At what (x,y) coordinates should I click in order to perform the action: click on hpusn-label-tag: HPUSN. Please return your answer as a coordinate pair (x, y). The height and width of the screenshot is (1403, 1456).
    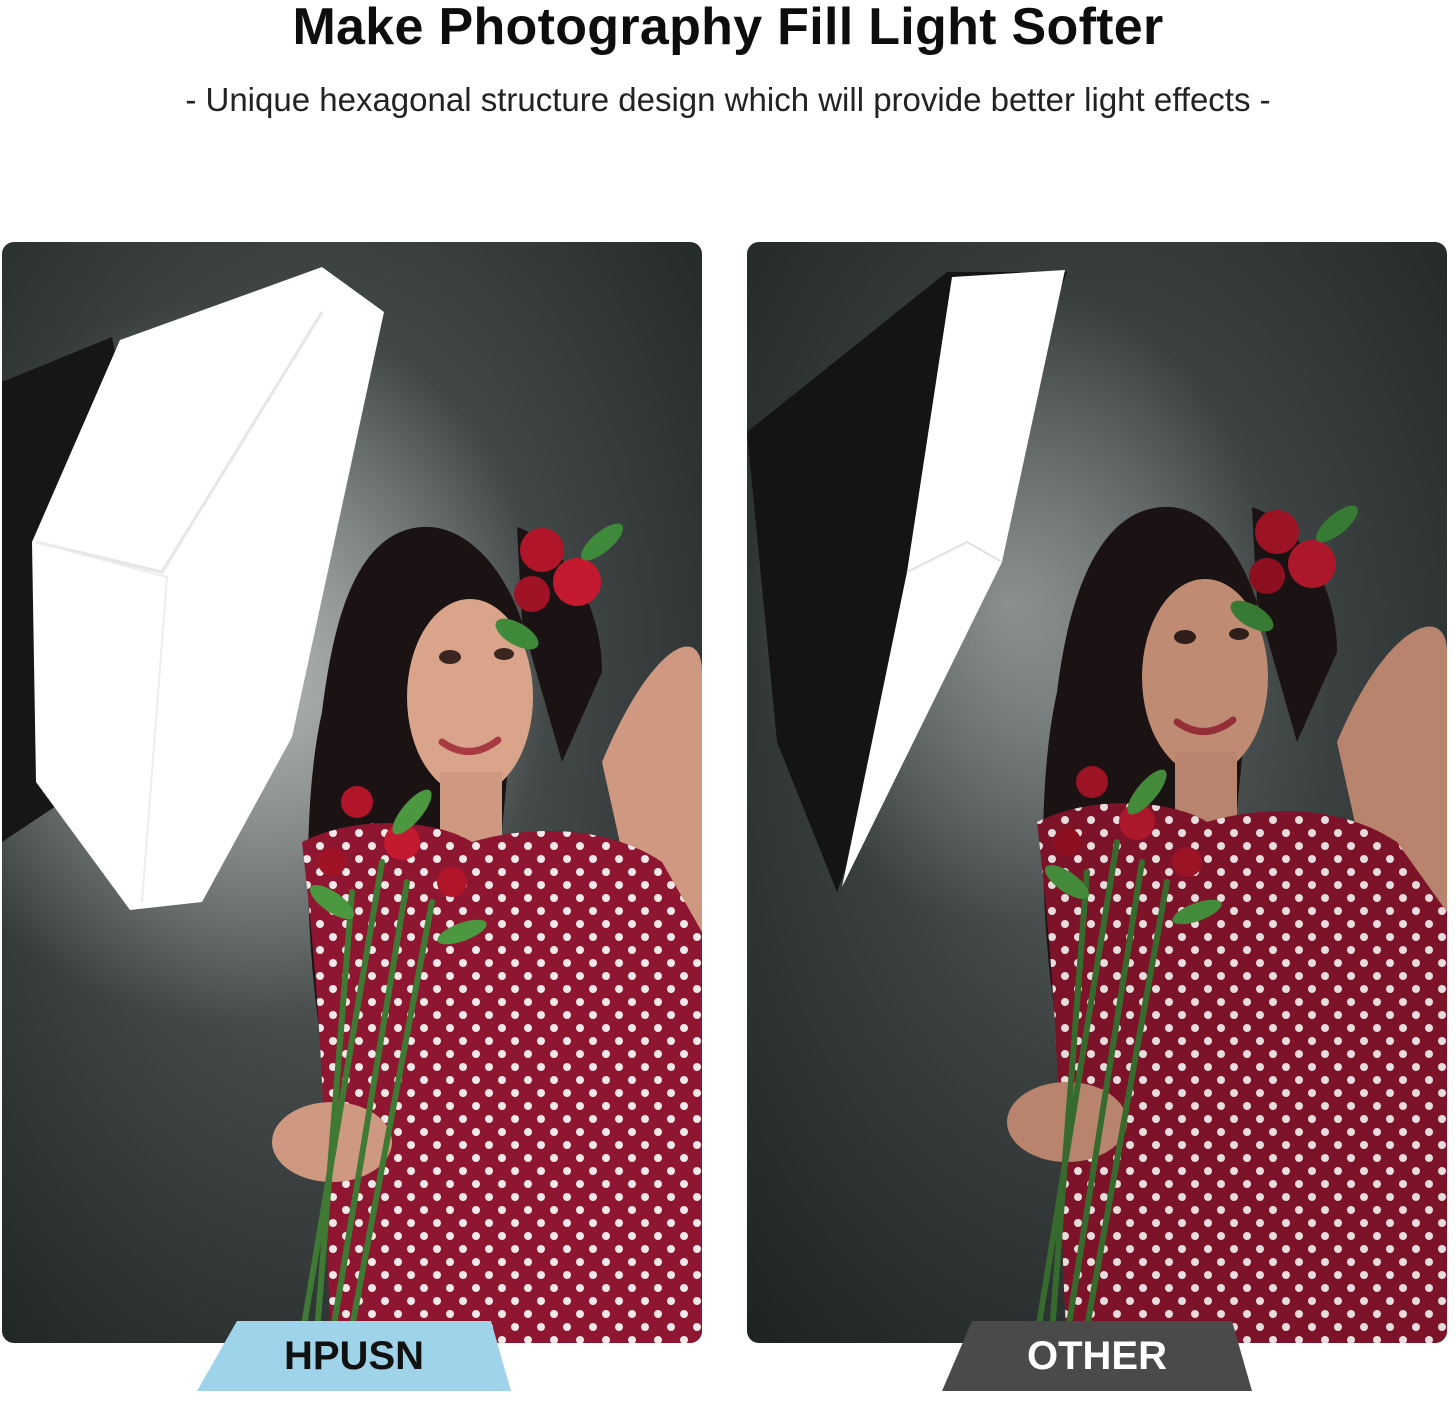
    Looking at the image, I should click on (354, 1356).